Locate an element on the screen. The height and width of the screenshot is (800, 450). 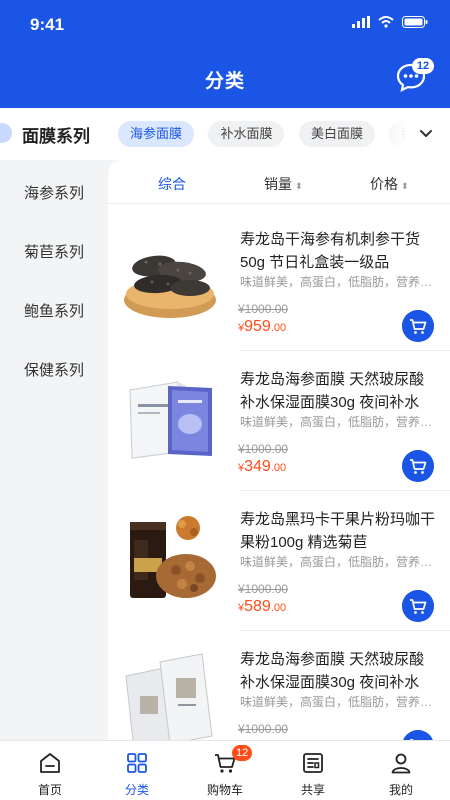
chip-sea-cucumber-mask: 海参面膜 is located at coordinates (156, 134).